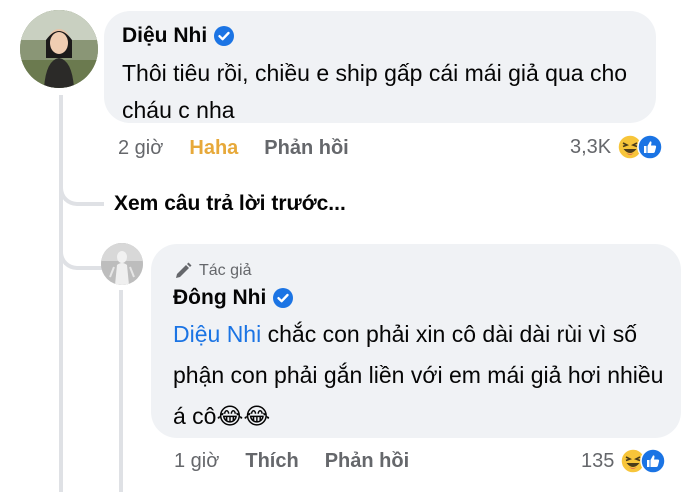 Image resolution: width=700 pixels, height=492 pixels. I want to click on laughing-emoji: 😂😂, so click(243, 416).